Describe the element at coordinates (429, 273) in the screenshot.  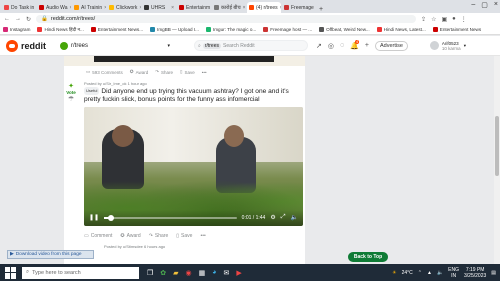
I see `network-icon: ▲` at that location.